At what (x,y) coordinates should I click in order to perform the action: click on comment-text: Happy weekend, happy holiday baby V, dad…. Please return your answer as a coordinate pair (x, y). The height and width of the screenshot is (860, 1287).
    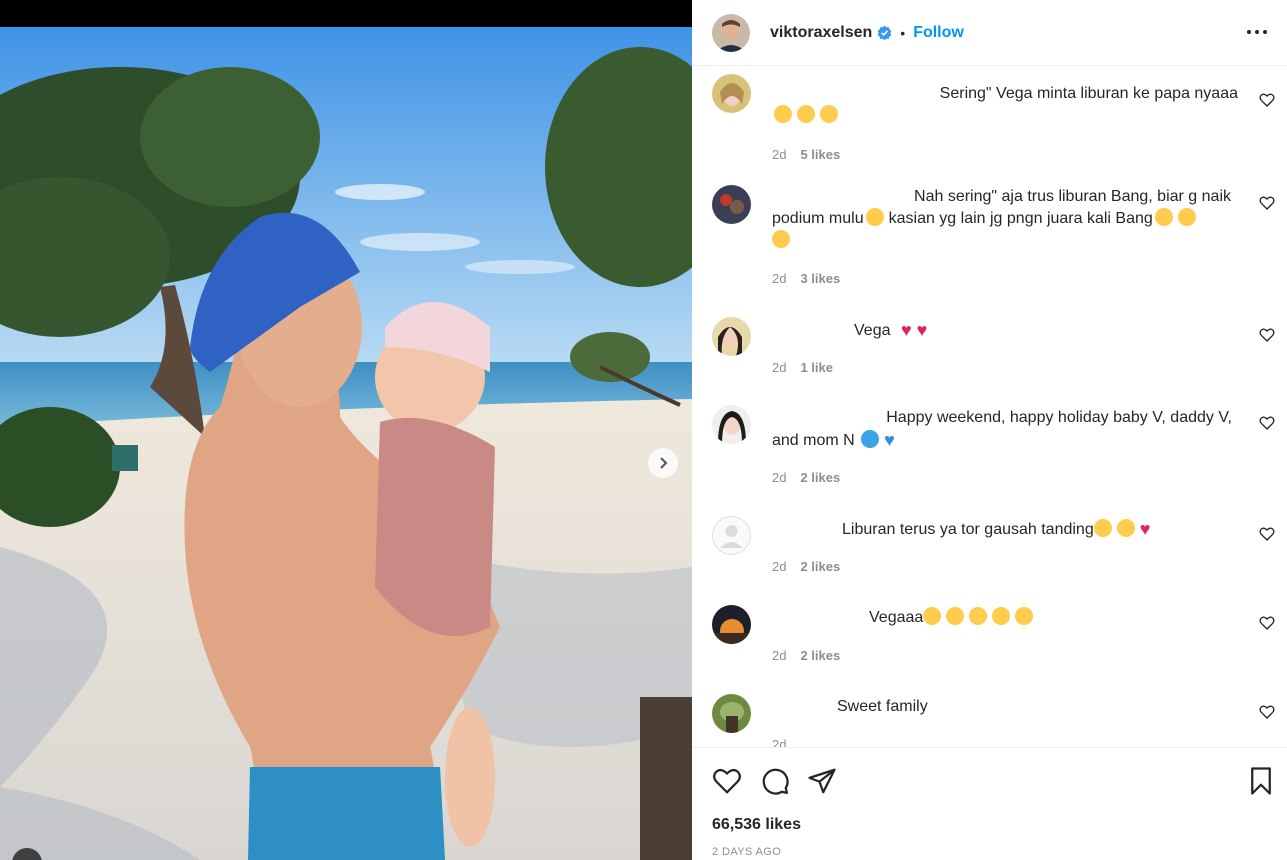
    Looking at the image, I should click on (1002, 429).